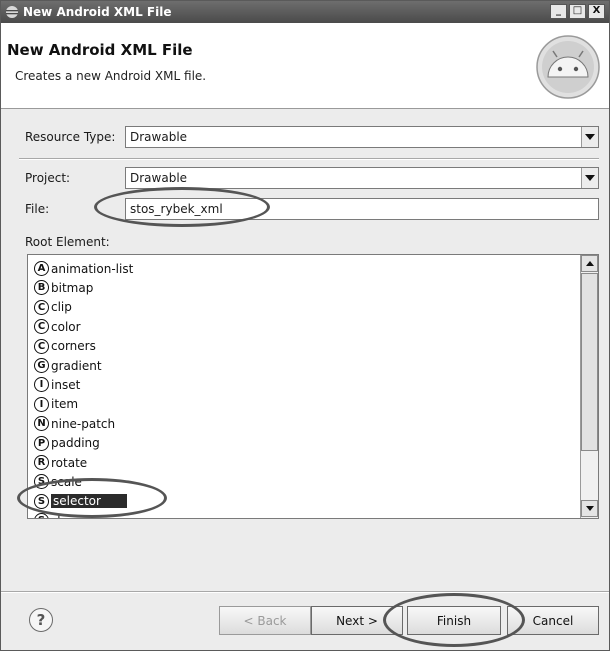  Describe the element at coordinates (92, 268) in the screenshot. I see `list-item-label: animation-list` at that location.